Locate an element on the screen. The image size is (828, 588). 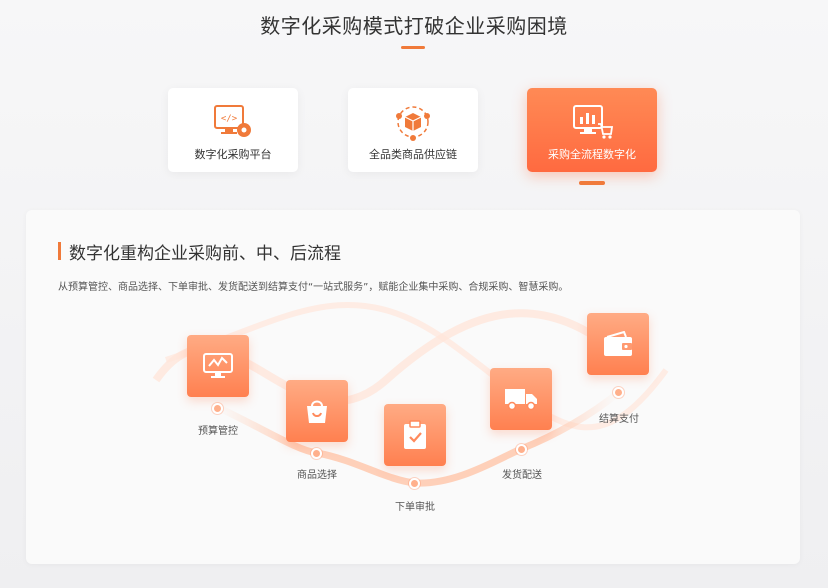
tab-digital-platform: </> 数字化采购平台 is located at coordinates (233, 130).